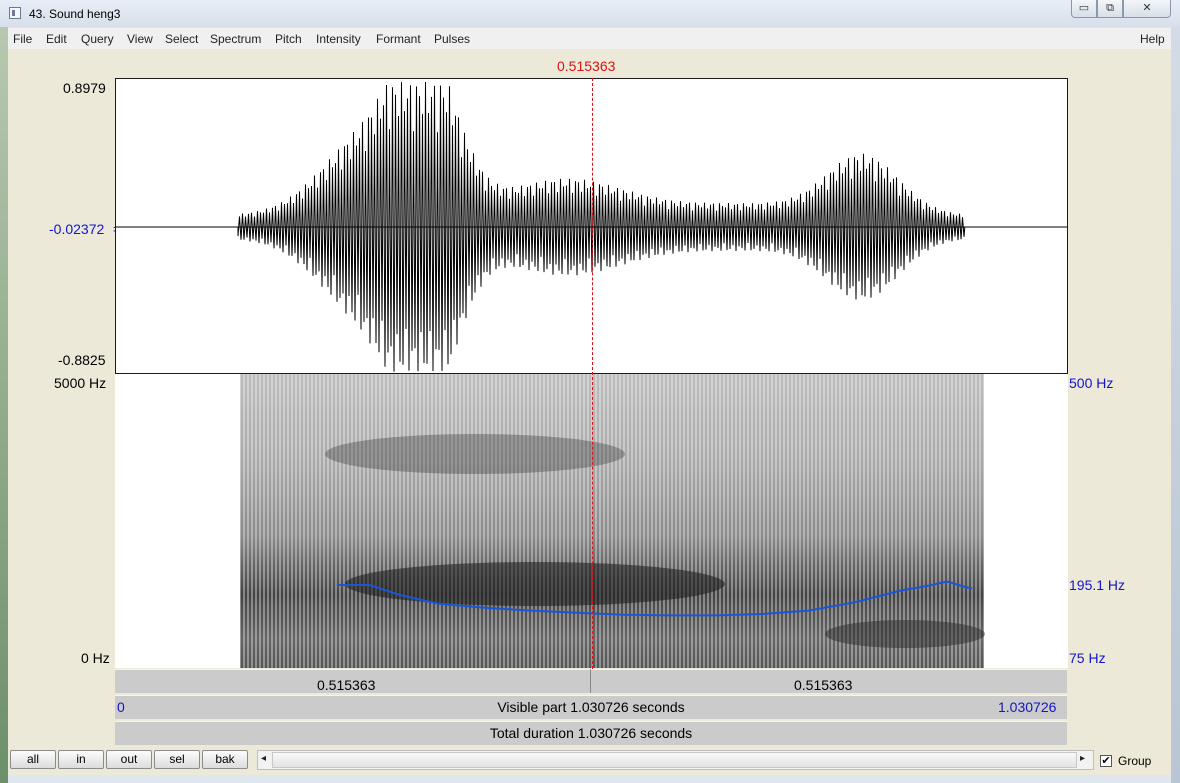 This screenshot has height=783, width=1180. What do you see at coordinates (140, 39) in the screenshot?
I see `menu-view: View` at bounding box center [140, 39].